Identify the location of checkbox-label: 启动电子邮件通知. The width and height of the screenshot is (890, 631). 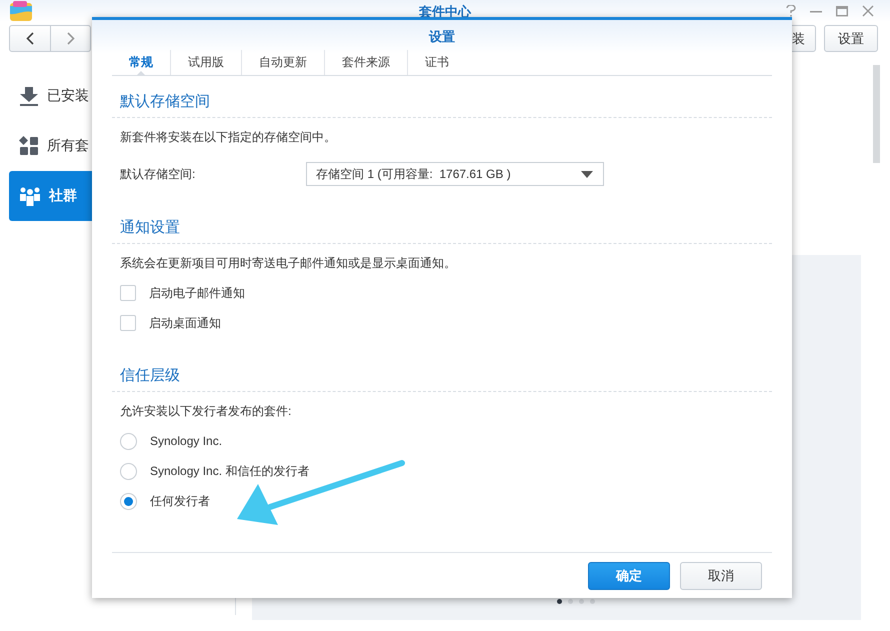
(197, 293).